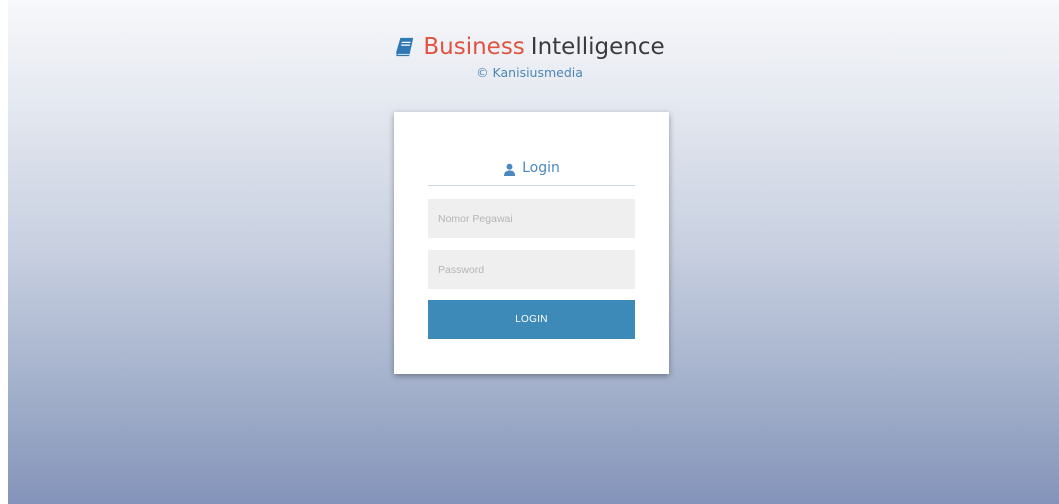  I want to click on brand-title-accent: Business, so click(474, 47).